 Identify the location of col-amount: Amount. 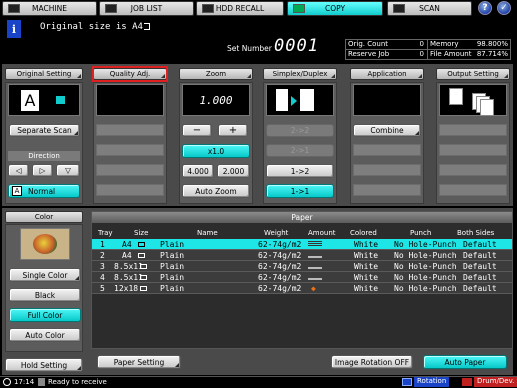
(322, 233).